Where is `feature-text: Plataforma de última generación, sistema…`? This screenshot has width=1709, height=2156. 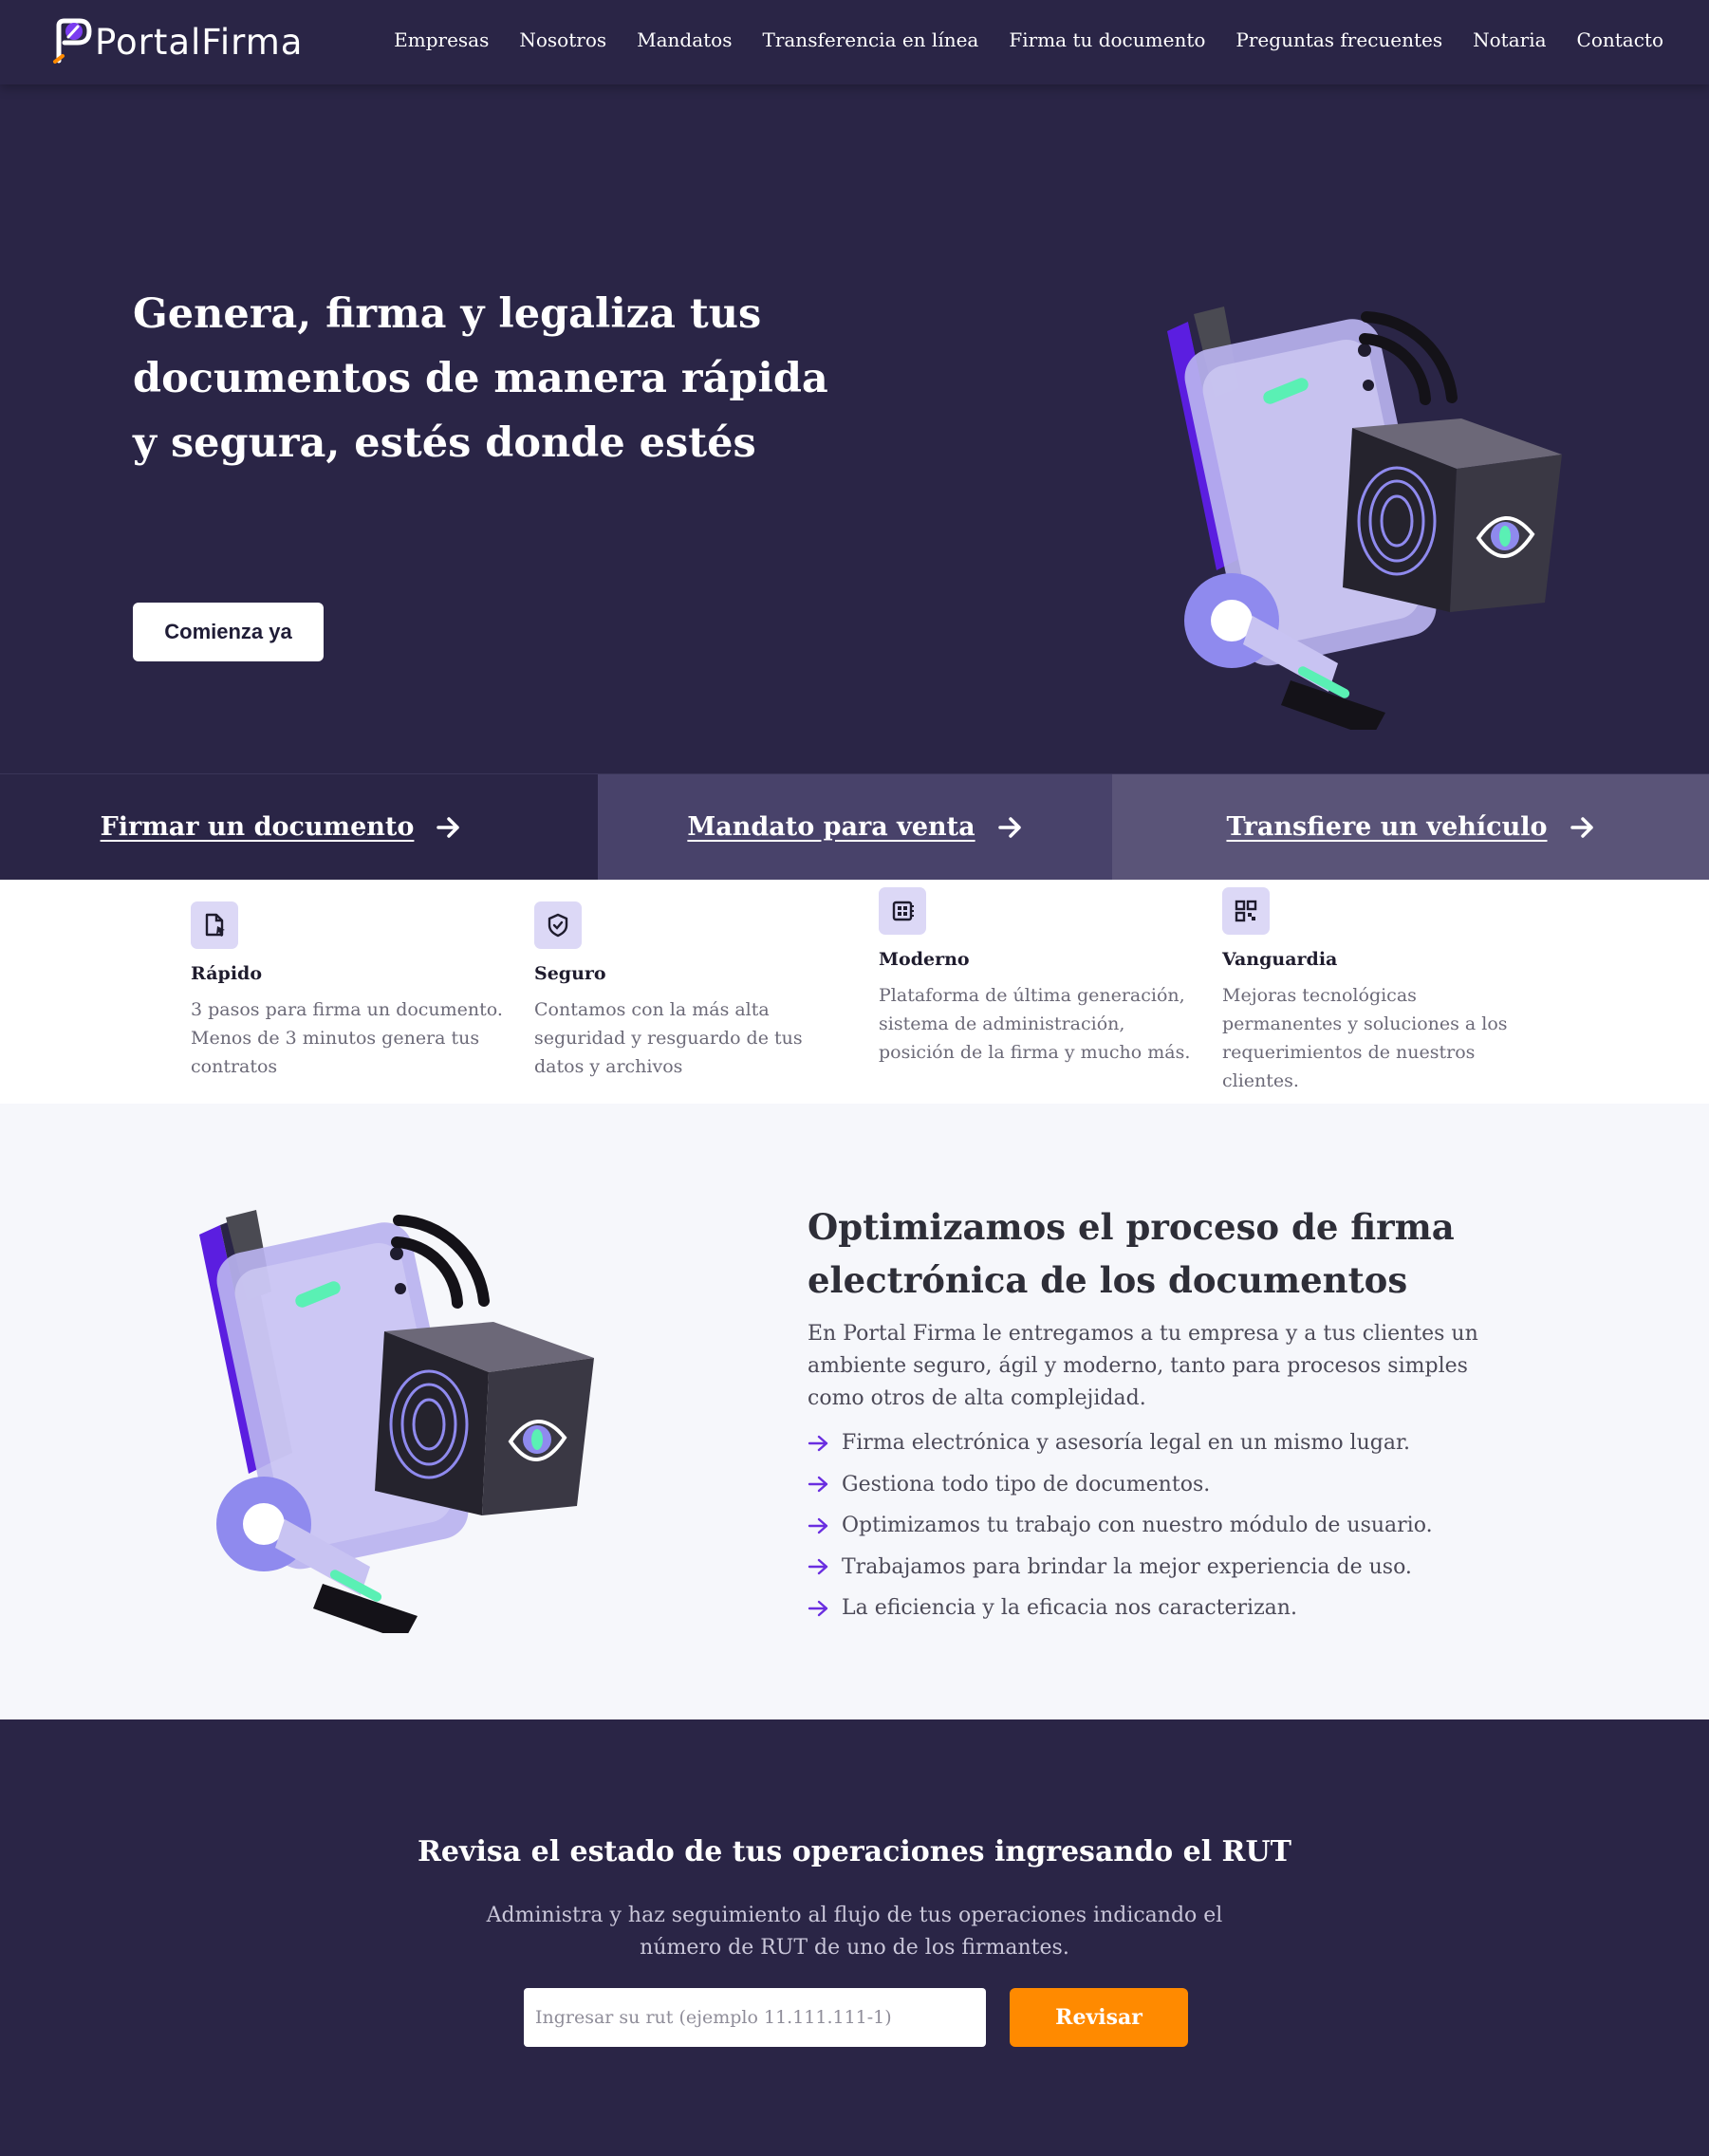
feature-text: Plataforma de última generación, sistema… is located at coordinates (1035, 1024).